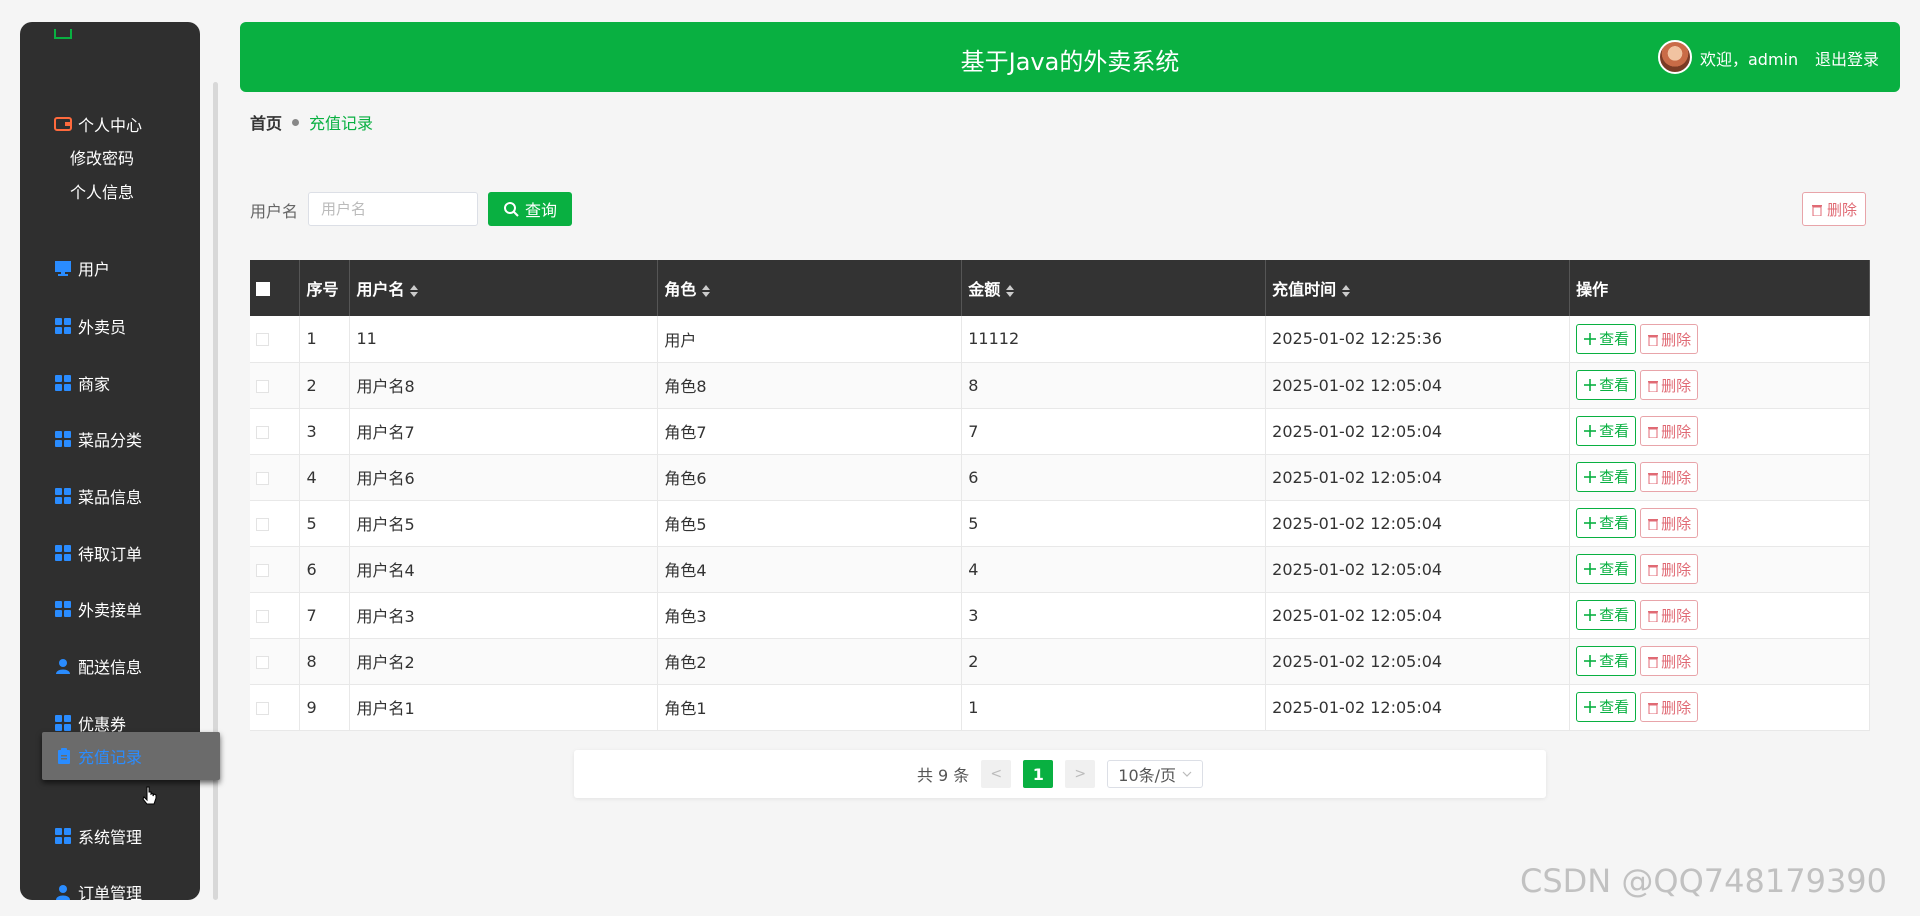 The height and width of the screenshot is (916, 1920). Describe the element at coordinates (102, 191) in the screenshot. I see `sidebar-subitem-personal-info: 个人信息` at that location.